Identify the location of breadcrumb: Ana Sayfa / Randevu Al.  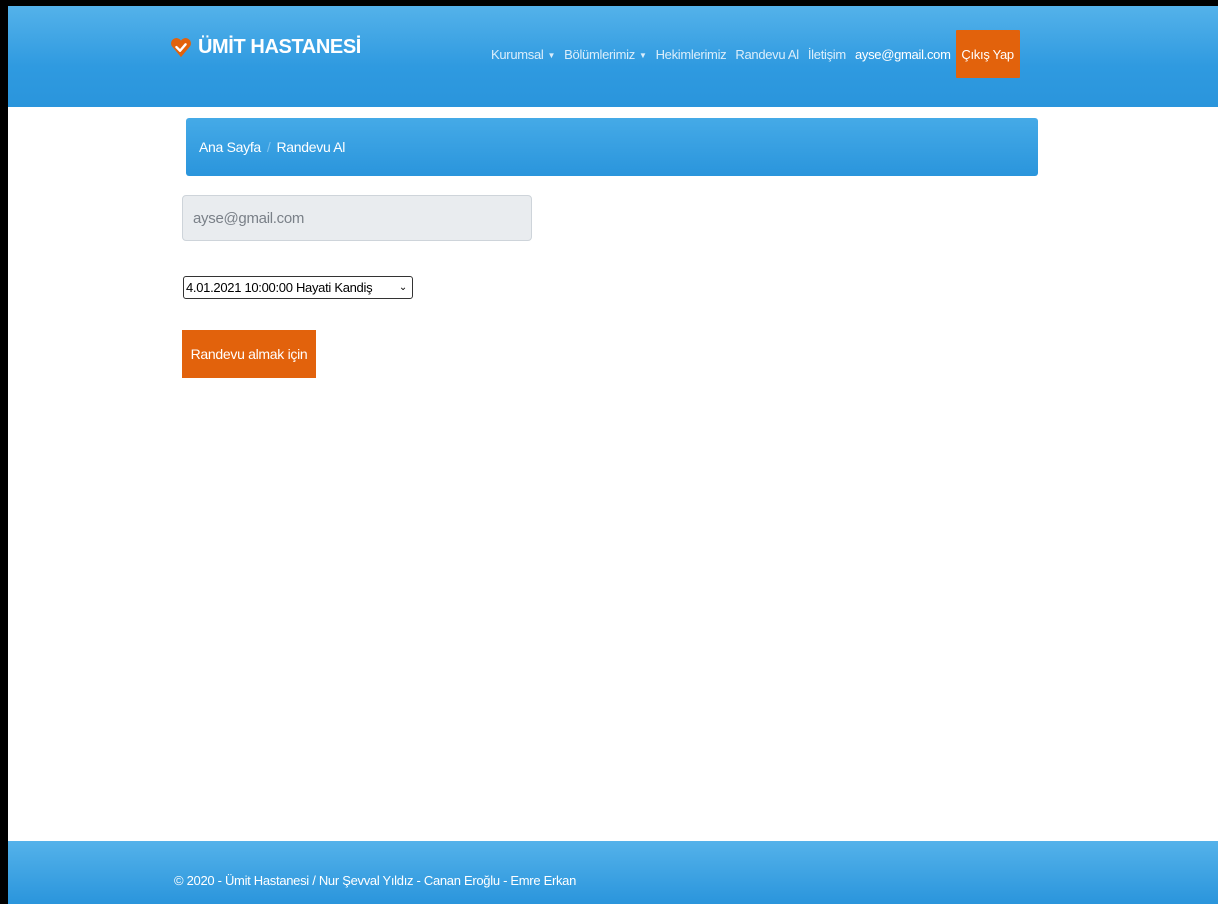
(612, 147).